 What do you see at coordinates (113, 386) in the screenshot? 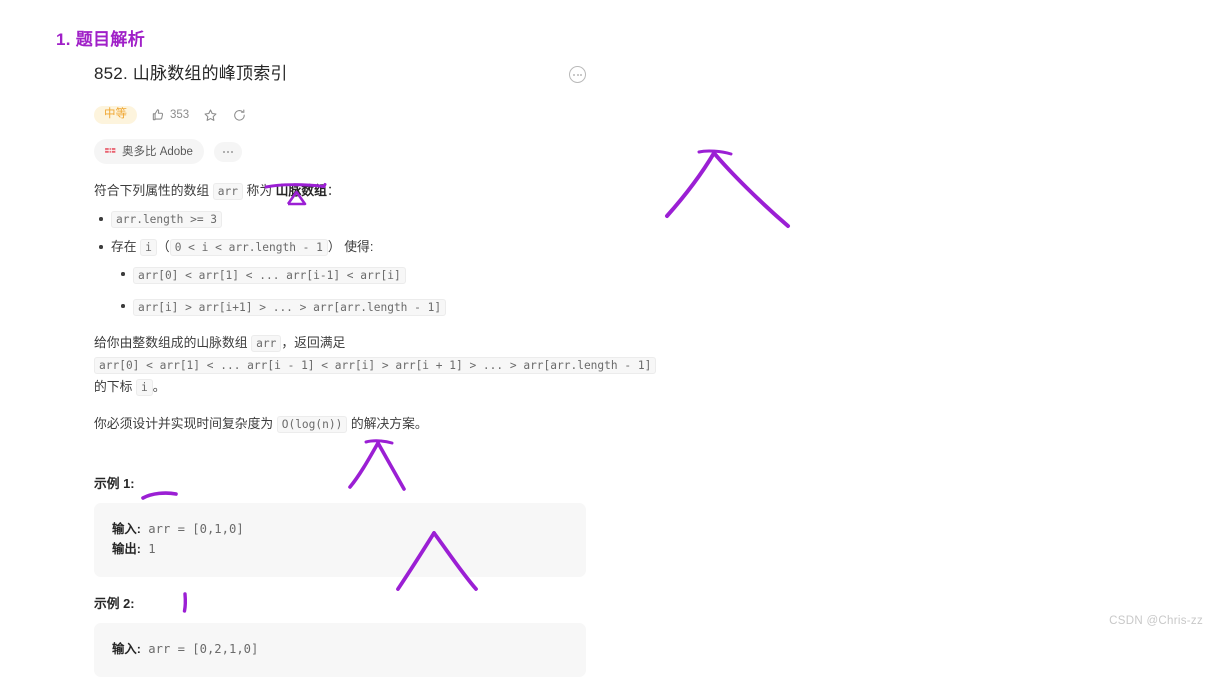
I see `para1-c: 的下标` at bounding box center [113, 386].